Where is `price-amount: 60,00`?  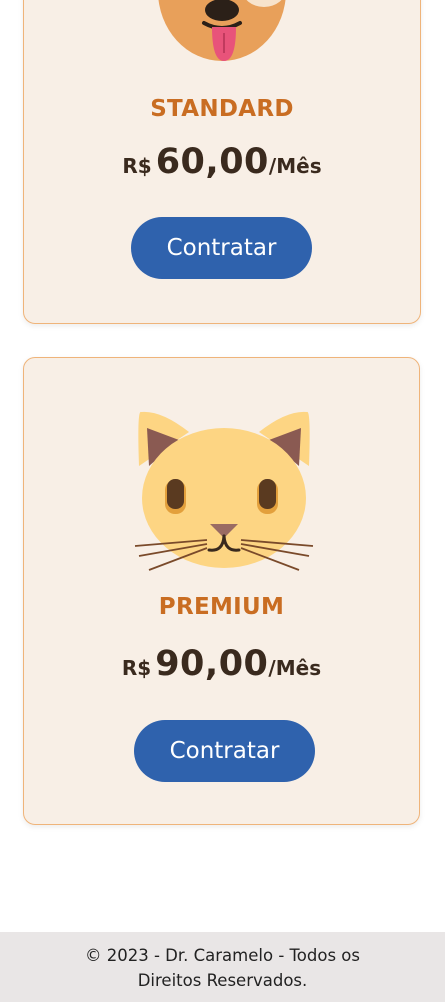 price-amount: 60,00 is located at coordinates (212, 162).